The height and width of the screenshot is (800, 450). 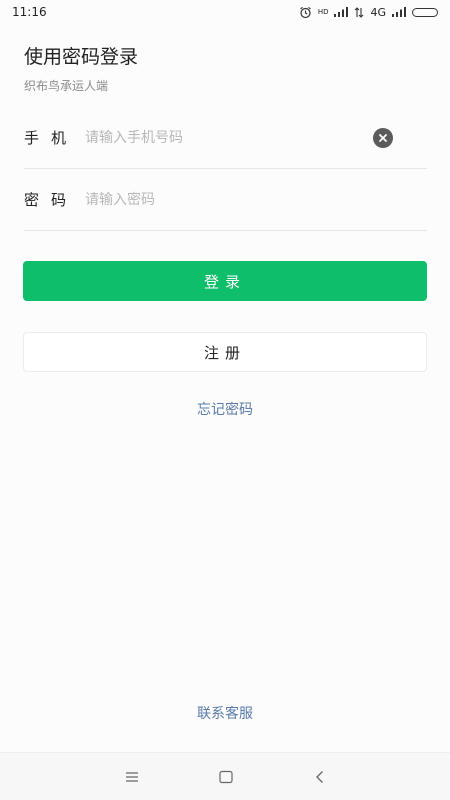 What do you see at coordinates (225, 352) in the screenshot?
I see `register-button: 注册` at bounding box center [225, 352].